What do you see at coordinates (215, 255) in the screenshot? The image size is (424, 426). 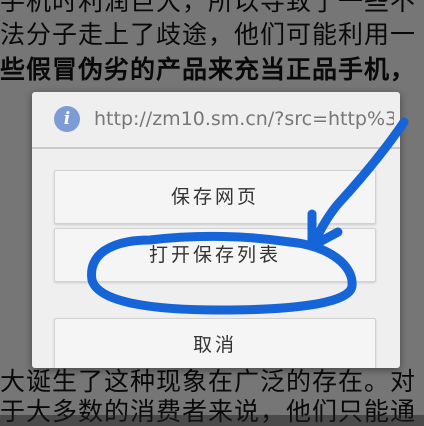 I see `open-saved-list-button: 打开保存列表` at bounding box center [215, 255].